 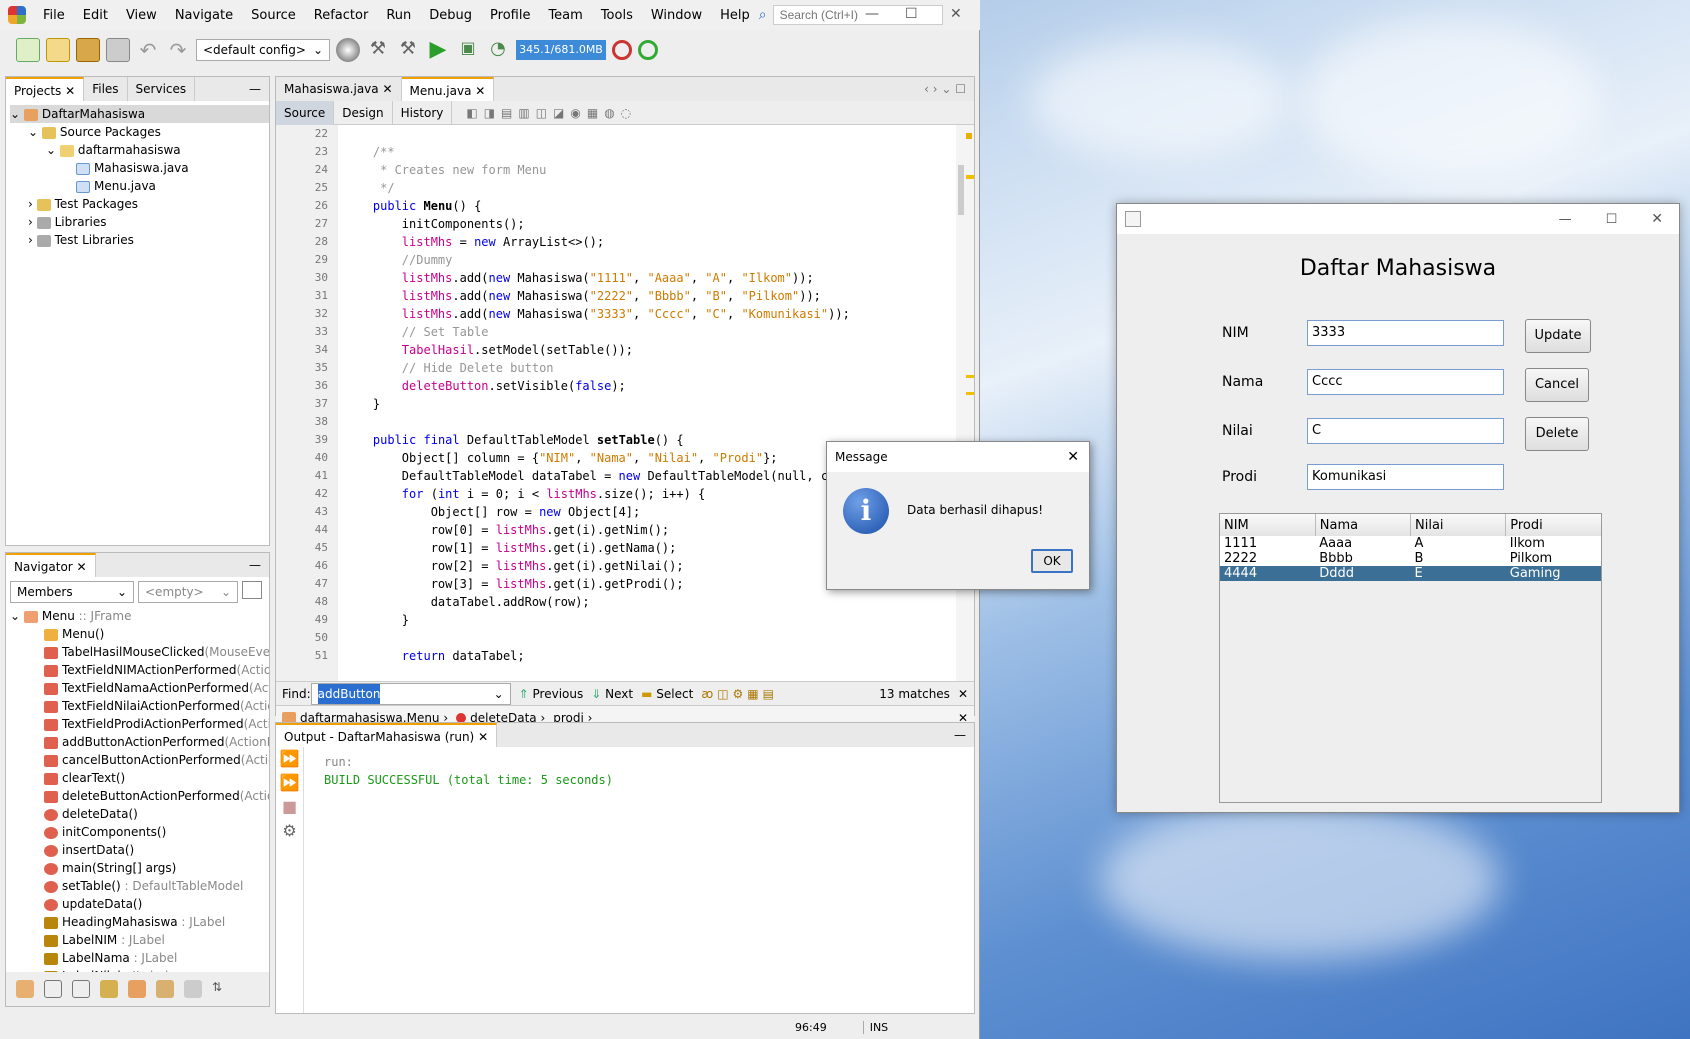 I want to click on warning-marker, so click(x=969, y=136).